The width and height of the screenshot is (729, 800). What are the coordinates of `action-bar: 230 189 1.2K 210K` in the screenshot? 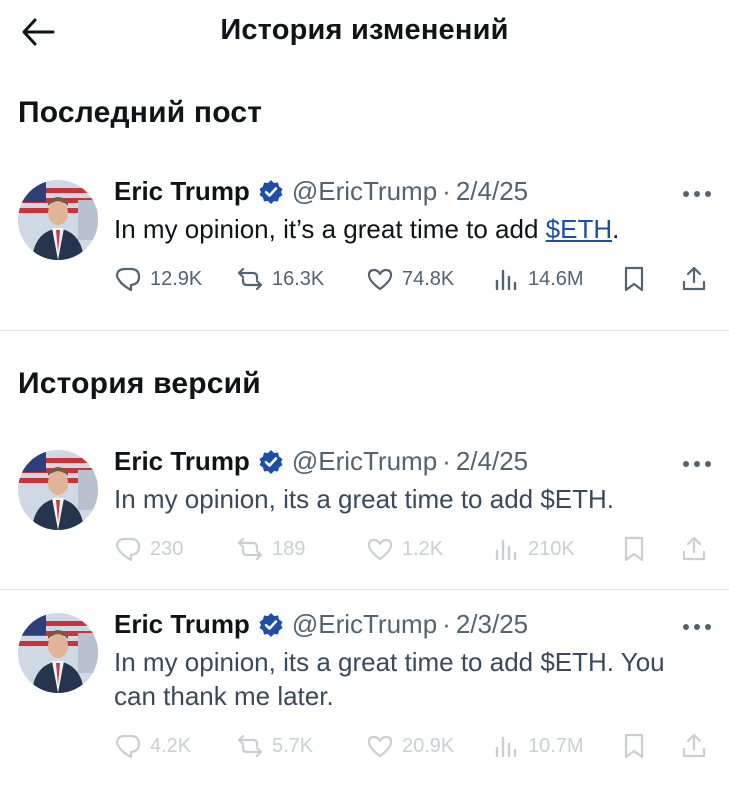 It's located at (414, 549).